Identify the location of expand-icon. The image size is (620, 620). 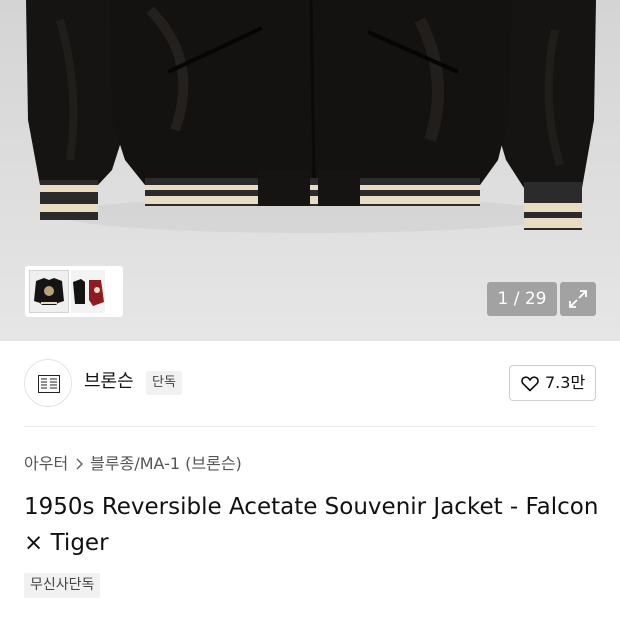
(578, 299).